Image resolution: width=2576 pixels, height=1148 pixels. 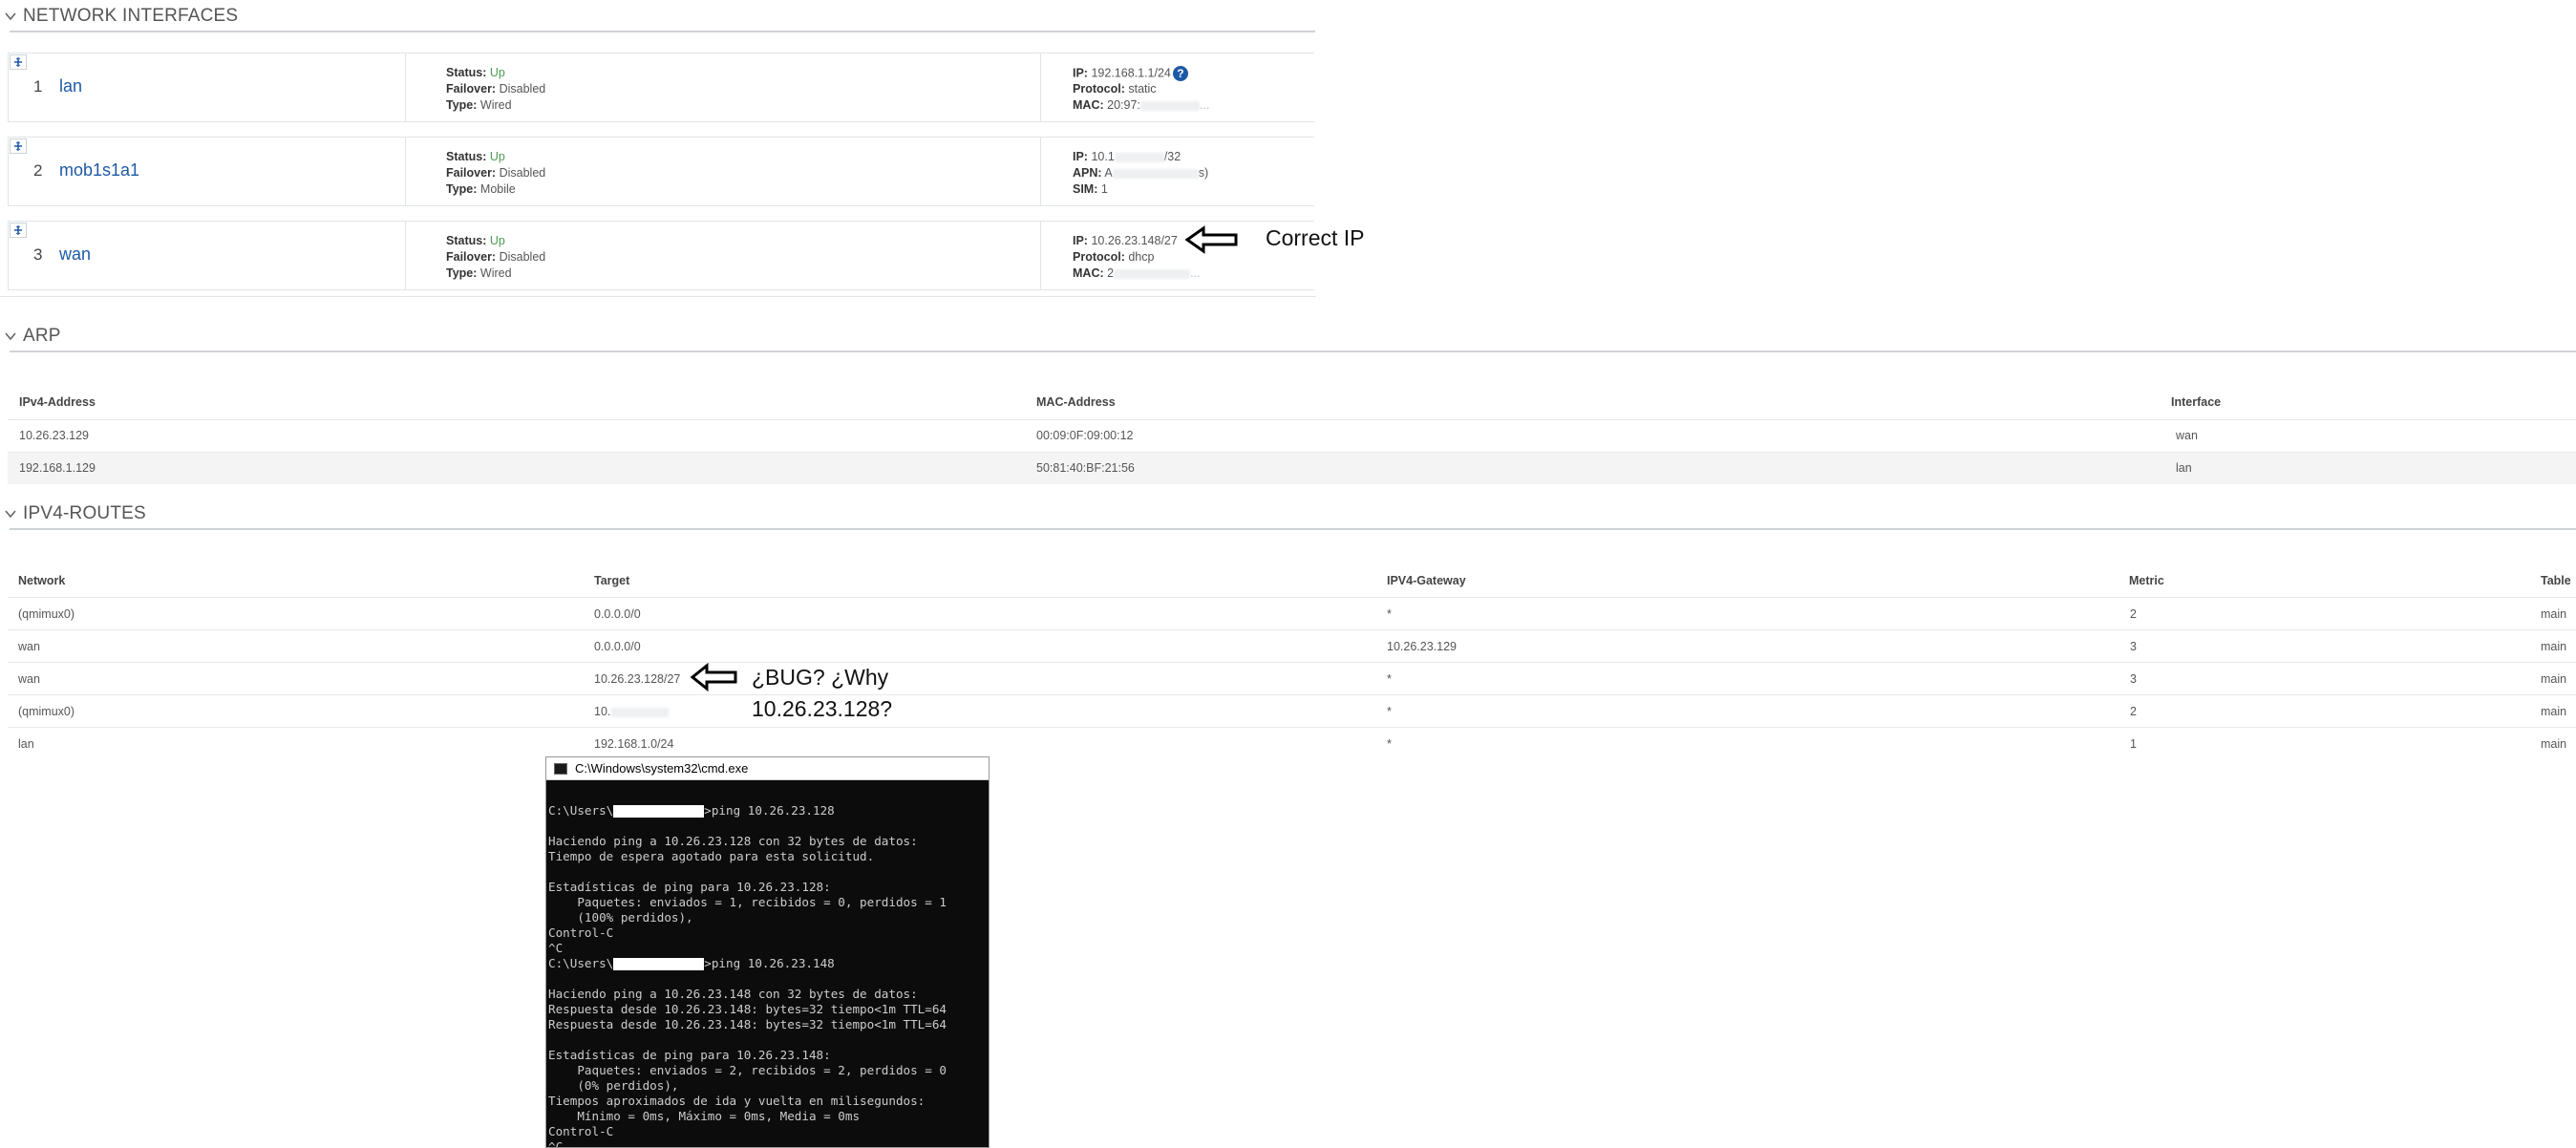 What do you see at coordinates (1422, 646) in the screenshot?
I see `route-gateway-cell: 10.26.23.129` at bounding box center [1422, 646].